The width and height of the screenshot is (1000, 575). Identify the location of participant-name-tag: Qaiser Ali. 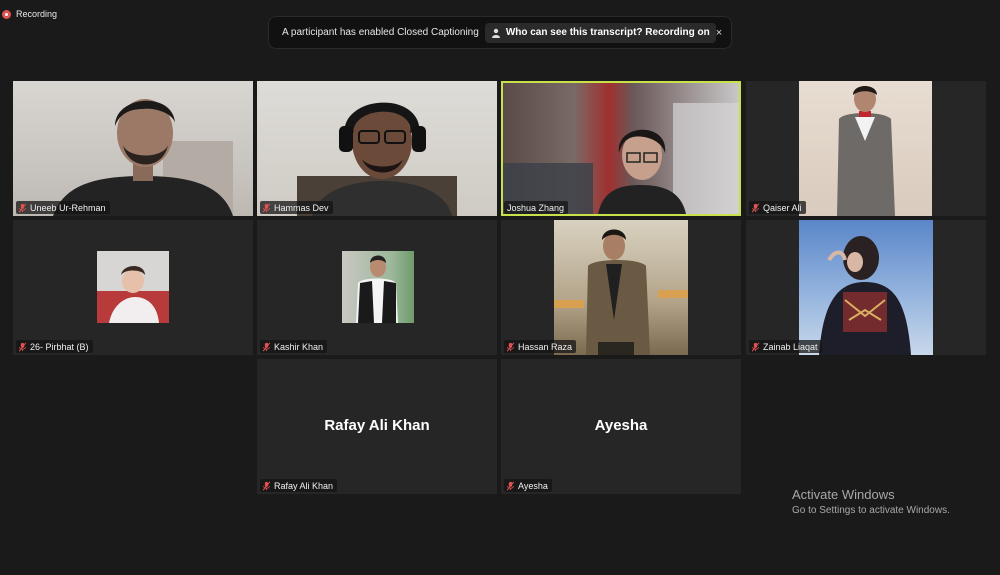
(777, 207).